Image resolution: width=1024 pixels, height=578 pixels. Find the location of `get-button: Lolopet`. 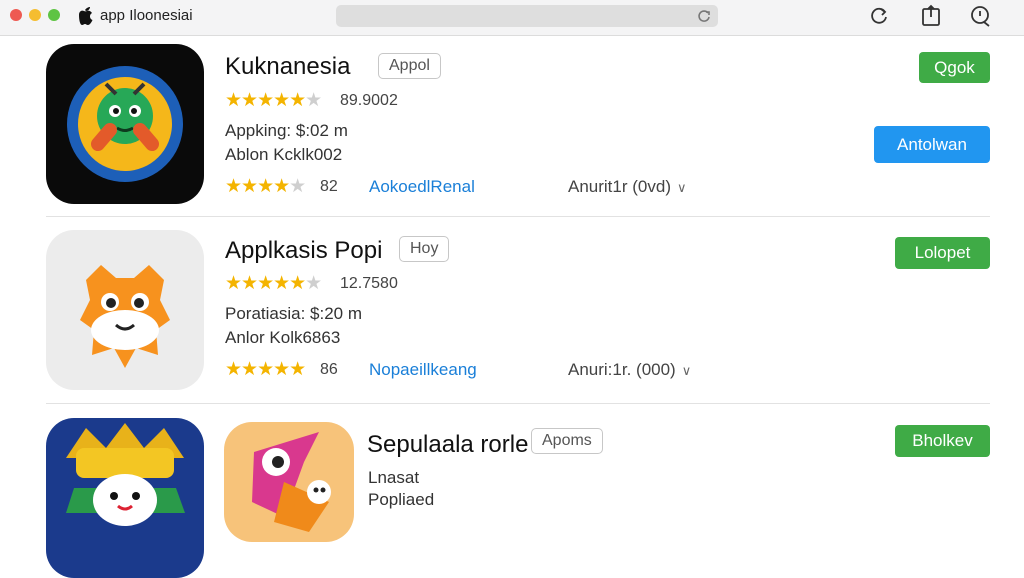

get-button: Lolopet is located at coordinates (942, 253).